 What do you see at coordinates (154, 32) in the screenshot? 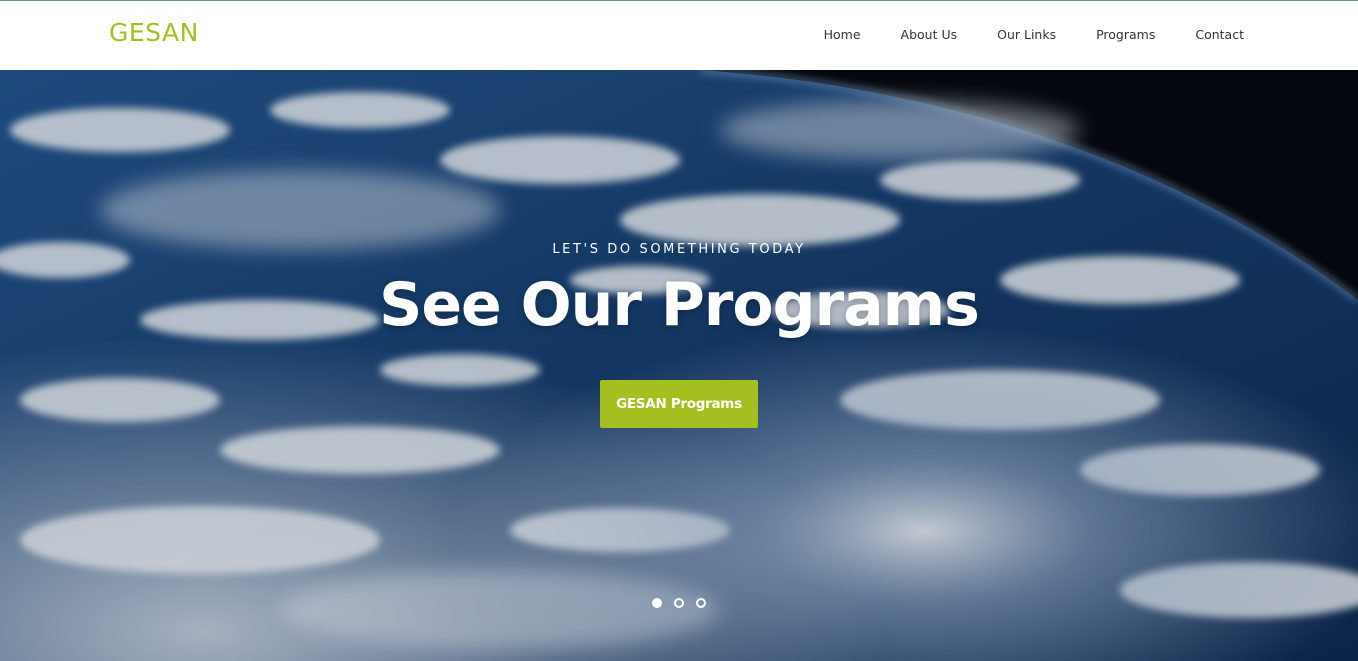
I see `site-logo: GESAN` at bounding box center [154, 32].